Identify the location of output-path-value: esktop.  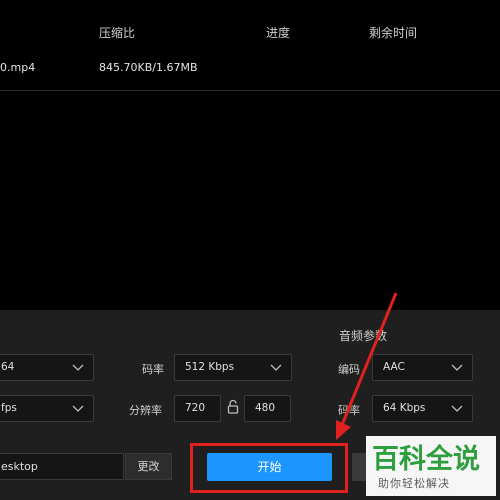
(19, 466).